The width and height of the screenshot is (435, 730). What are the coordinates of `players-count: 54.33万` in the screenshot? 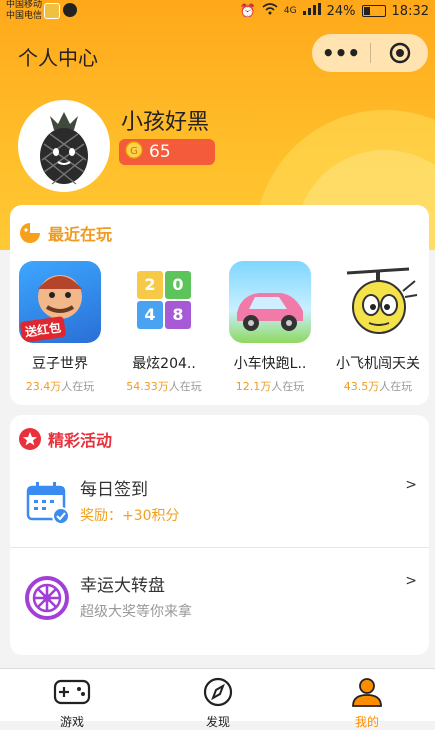 It's located at (147, 386).